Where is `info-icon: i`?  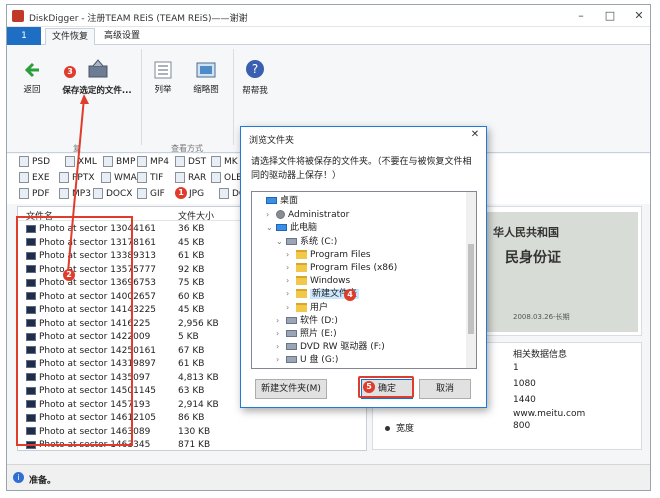
info-icon: i is located at coordinates (18, 477).